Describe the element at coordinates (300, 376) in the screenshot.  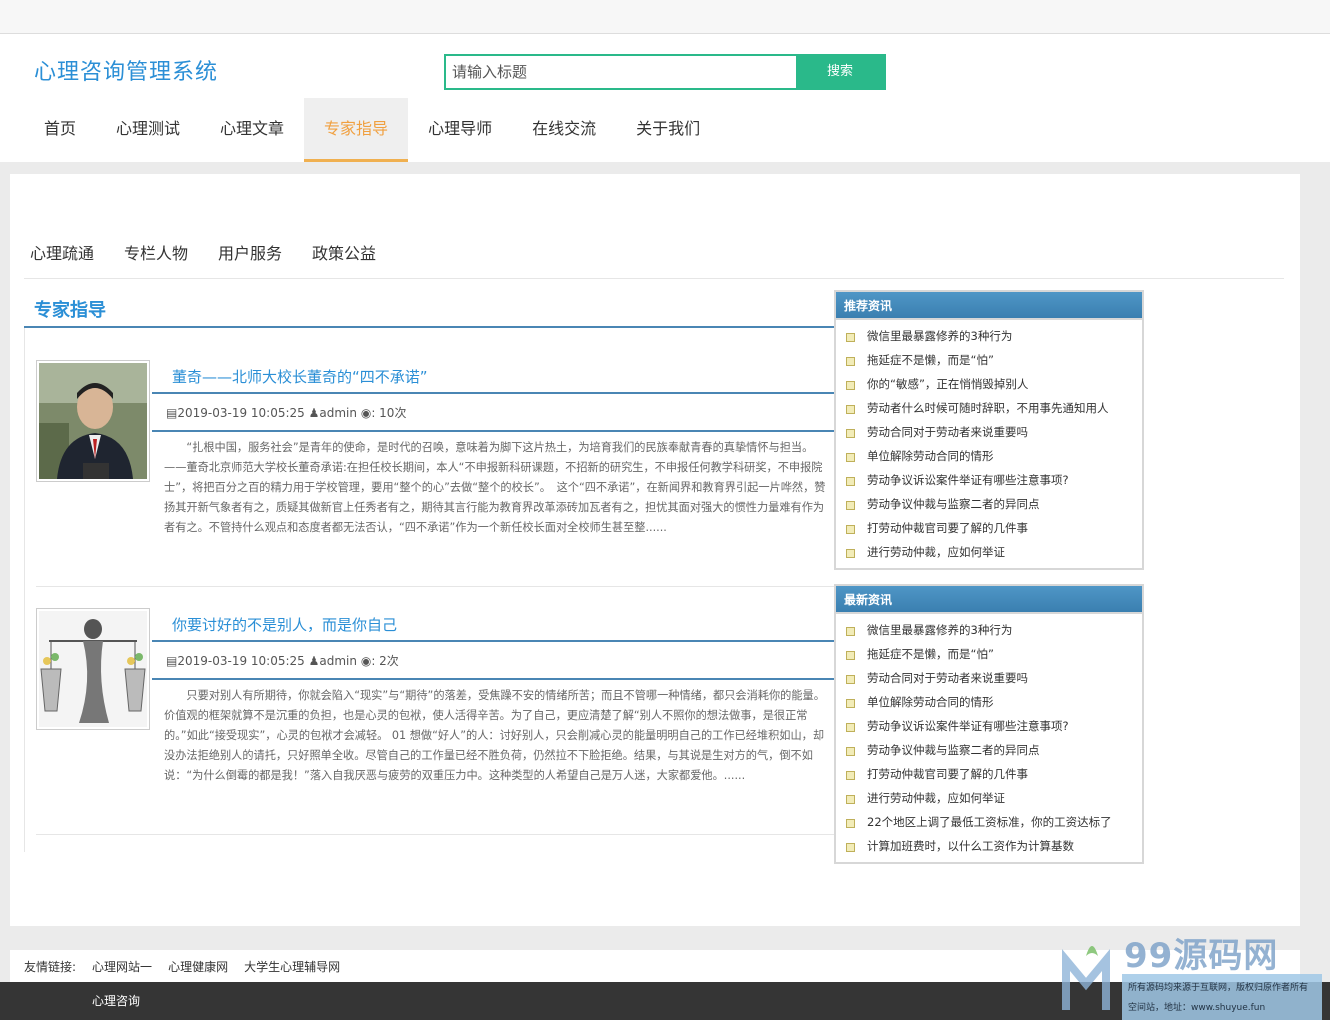
I see `article-title: 董奇——北师大校长董奇的“四不承诺”` at that location.